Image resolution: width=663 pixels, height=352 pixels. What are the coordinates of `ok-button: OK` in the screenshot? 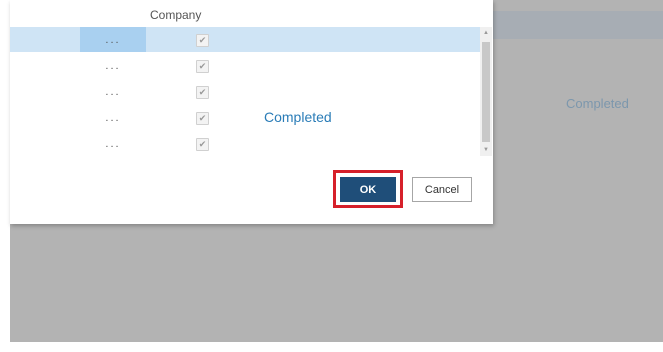 It's located at (368, 189).